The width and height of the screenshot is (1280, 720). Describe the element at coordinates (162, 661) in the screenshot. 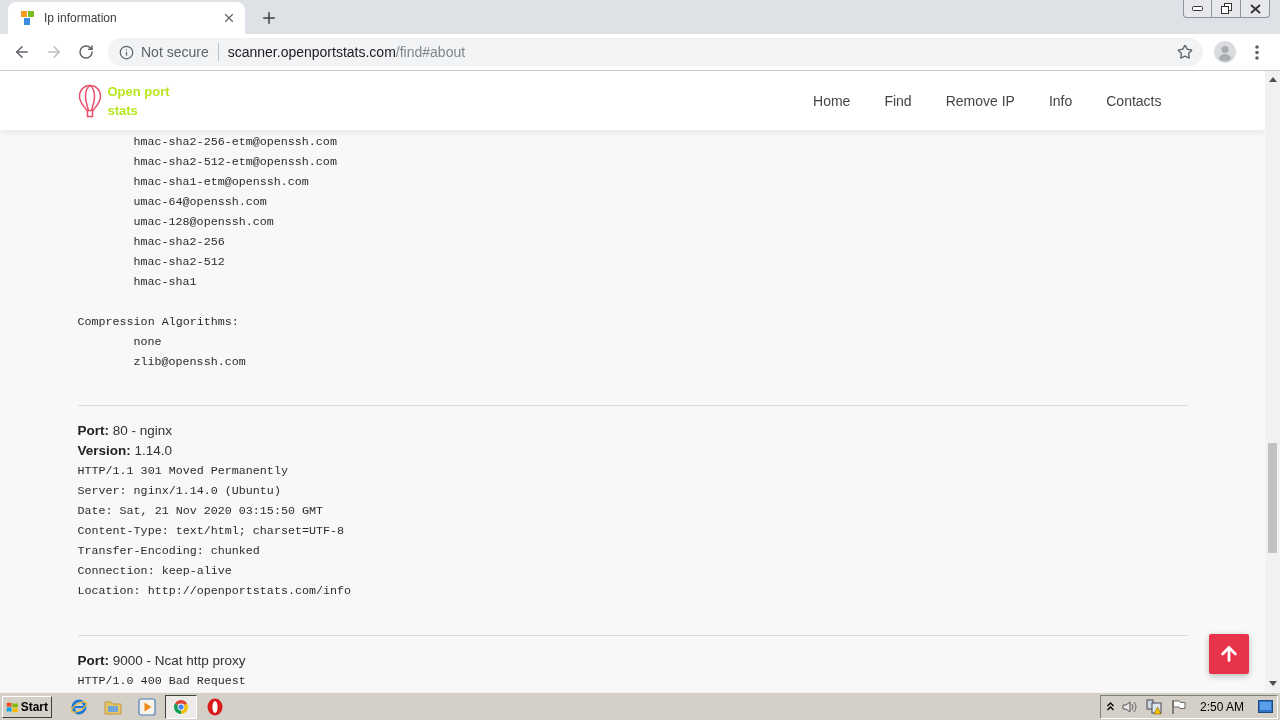

I see `port-title: Port: 9000 - Ncat http proxy` at that location.